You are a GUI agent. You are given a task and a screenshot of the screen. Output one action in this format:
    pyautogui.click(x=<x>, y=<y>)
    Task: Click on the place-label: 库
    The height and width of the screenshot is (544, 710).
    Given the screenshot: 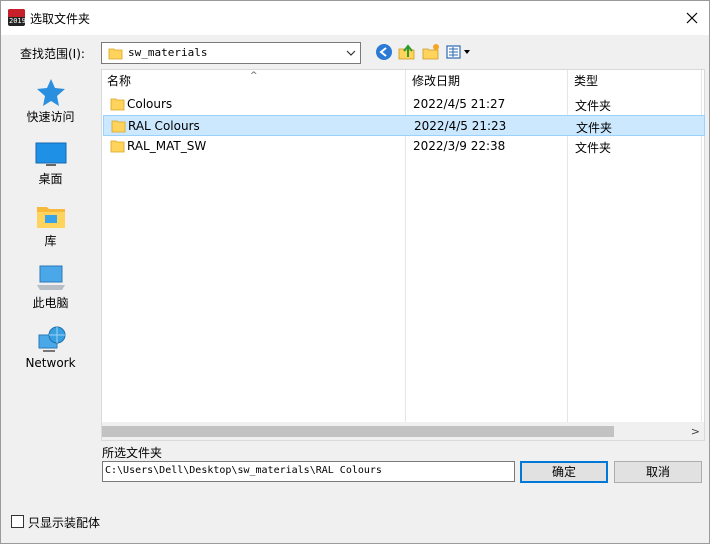 What is the action you would take?
    pyautogui.click(x=50, y=241)
    